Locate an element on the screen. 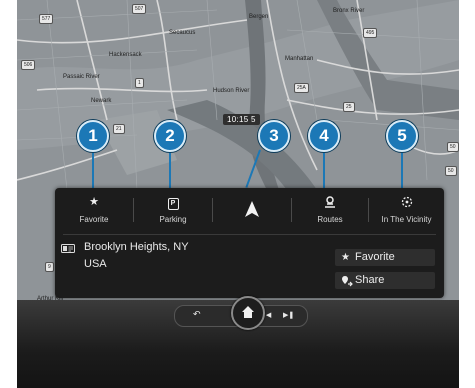 Image resolution: width=475 pixels, height=388 pixels. menu-item-favorite: ★ Favorite is located at coordinates (94, 210).